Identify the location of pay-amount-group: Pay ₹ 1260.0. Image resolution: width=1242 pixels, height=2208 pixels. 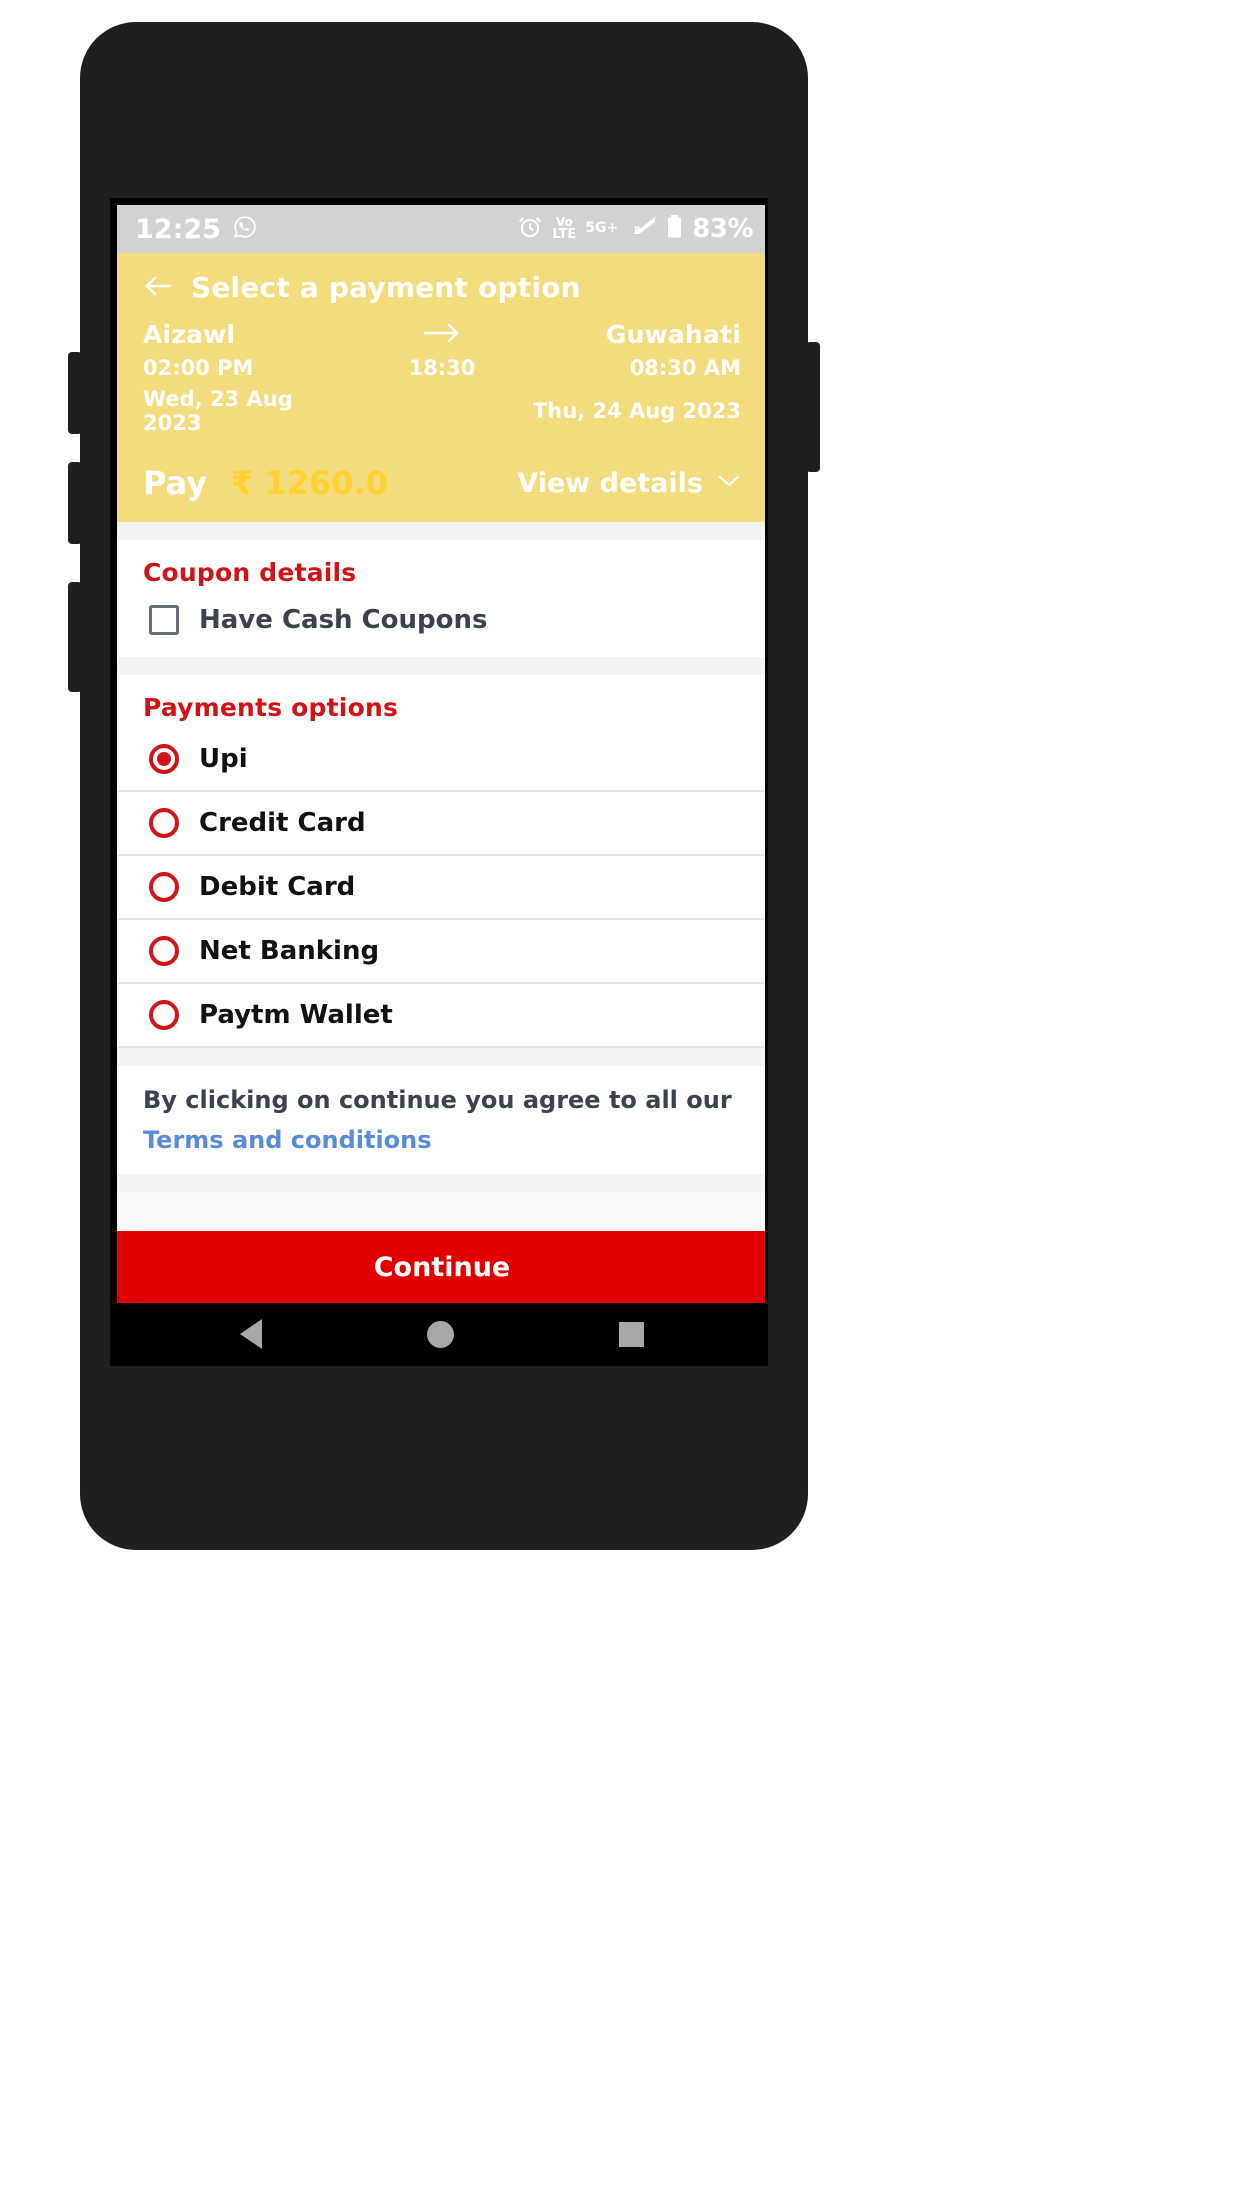
(265, 483).